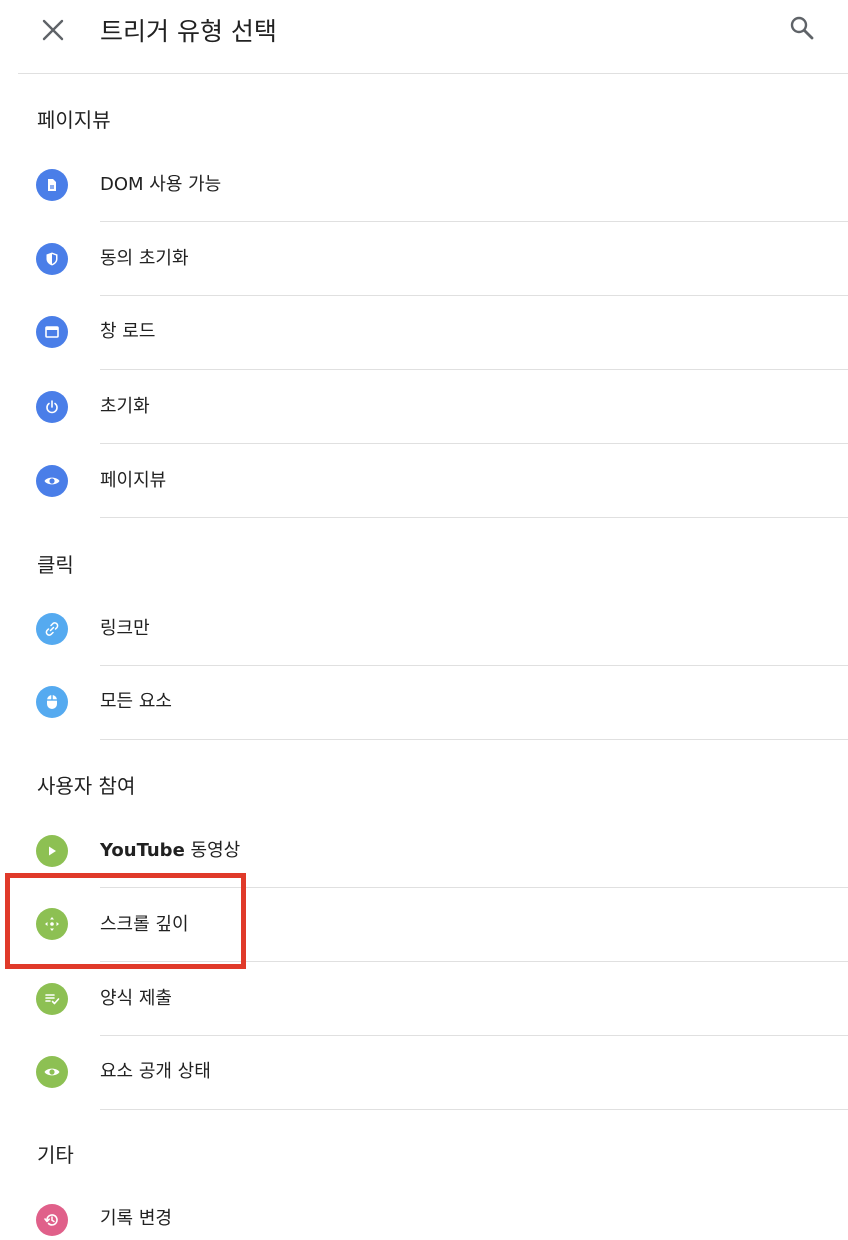 The image size is (848, 1240). Describe the element at coordinates (136, 998) in the screenshot. I see `trigger-item-label: 양식 제출` at that location.